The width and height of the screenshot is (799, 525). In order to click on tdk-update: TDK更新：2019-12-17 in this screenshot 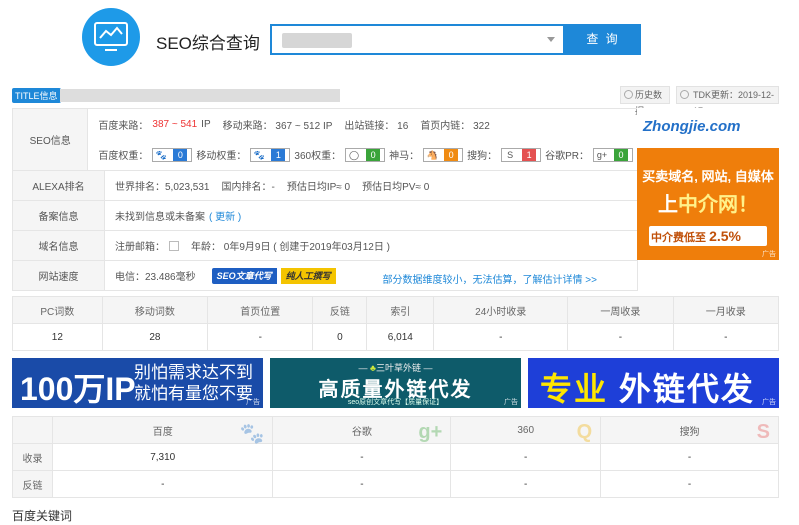, I will do `click(727, 101)`.